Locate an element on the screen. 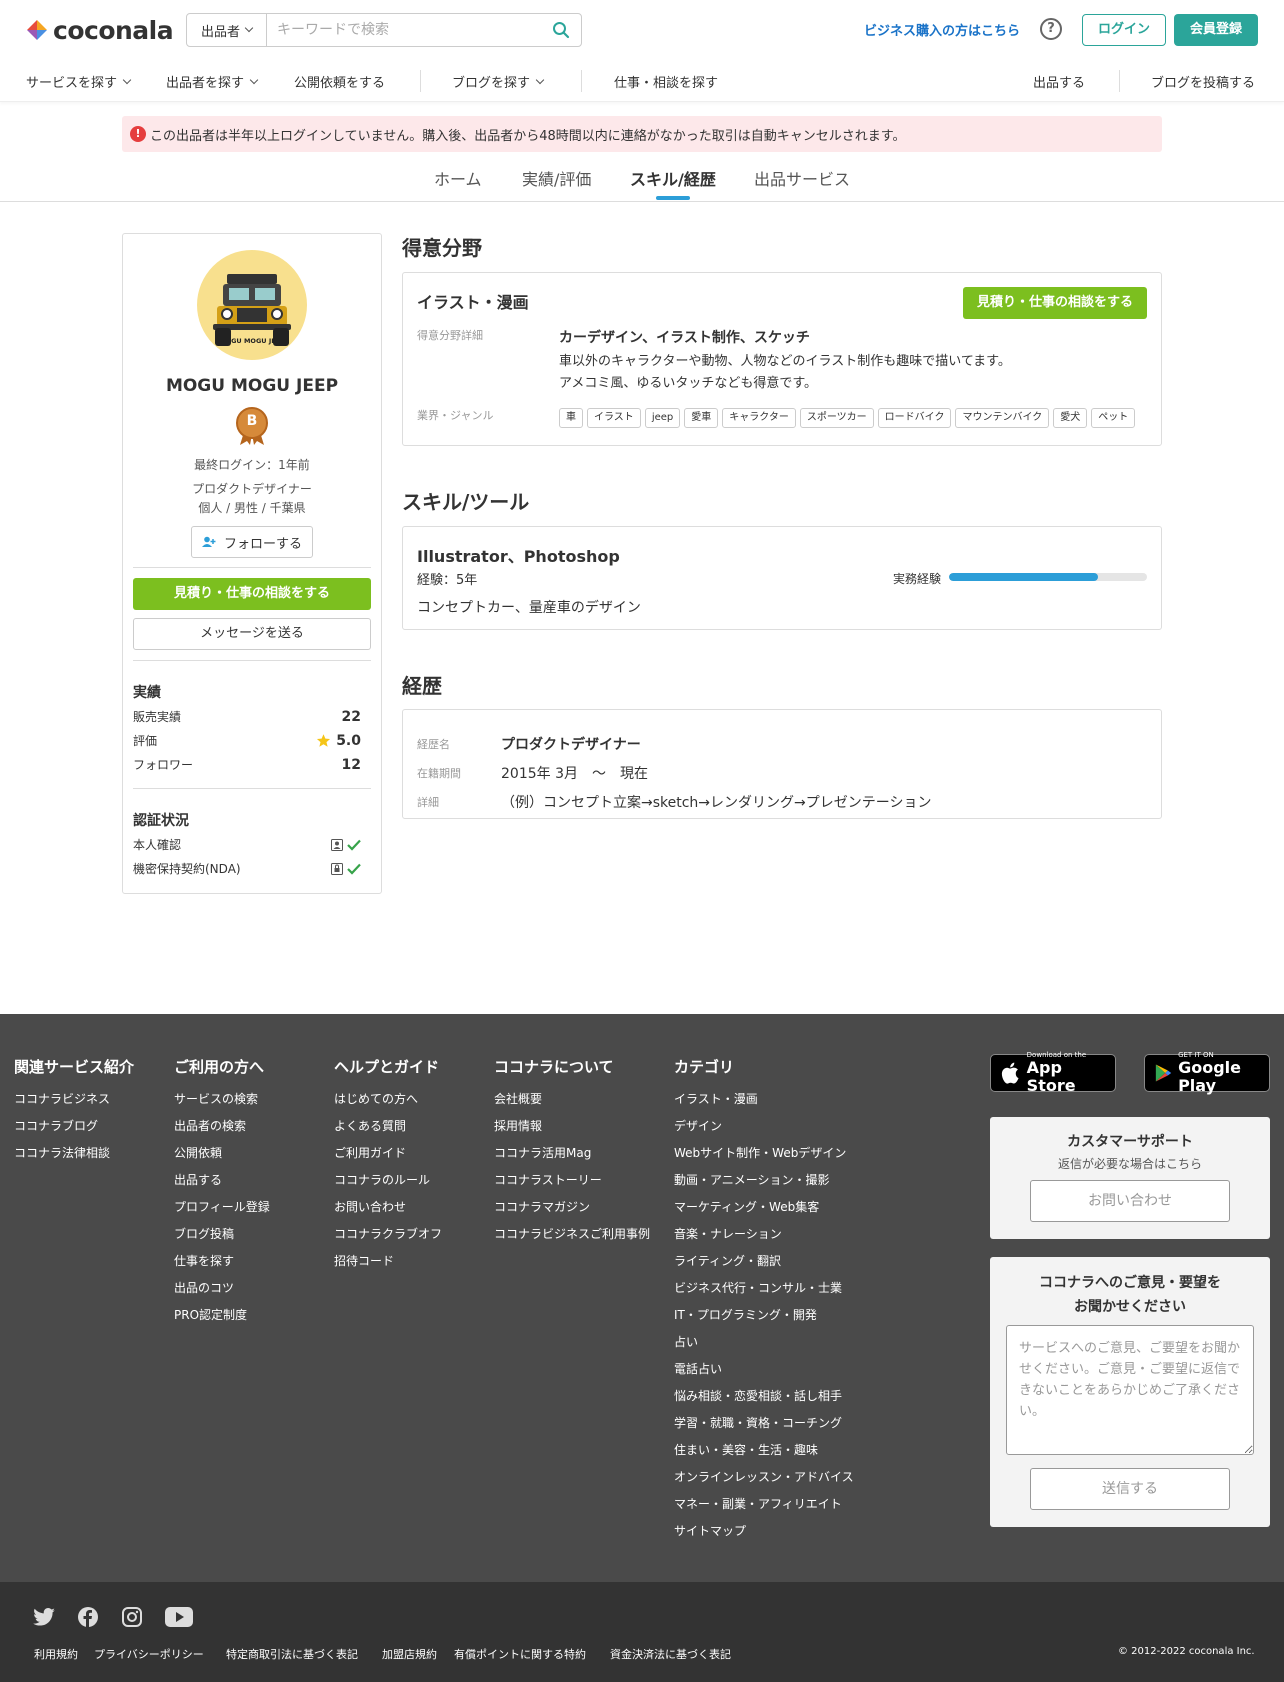  check-icon is located at coordinates (354, 869).